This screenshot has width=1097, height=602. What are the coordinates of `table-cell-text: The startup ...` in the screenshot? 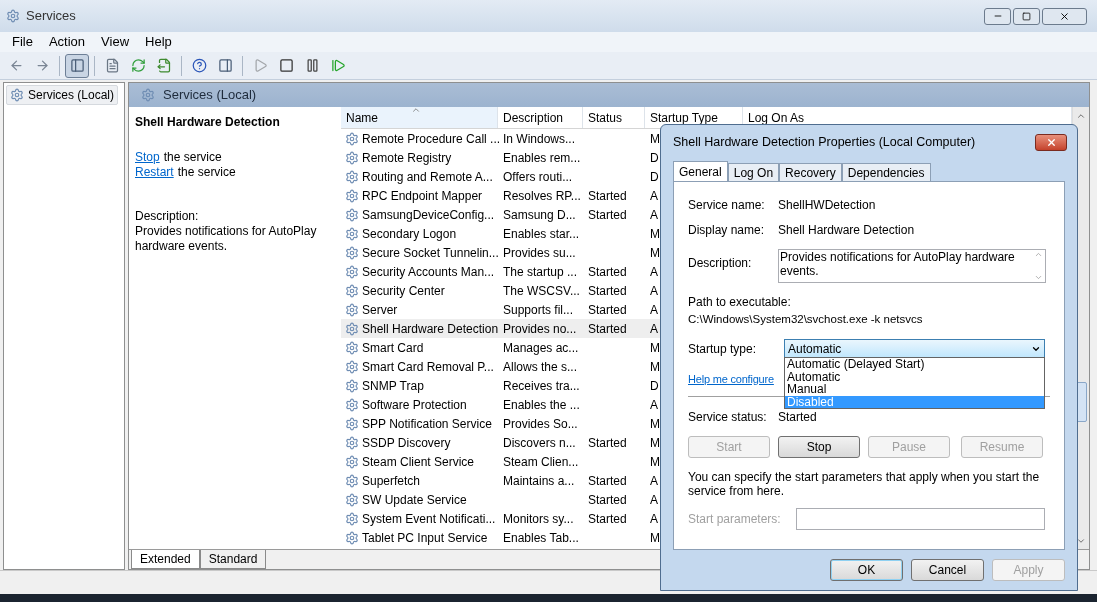 It's located at (540, 272).